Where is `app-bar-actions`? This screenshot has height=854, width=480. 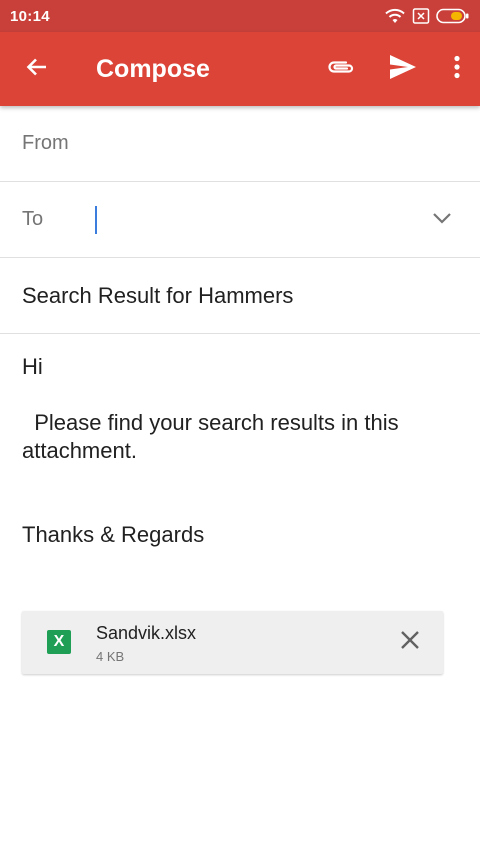 app-bar-actions is located at coordinates (395, 69).